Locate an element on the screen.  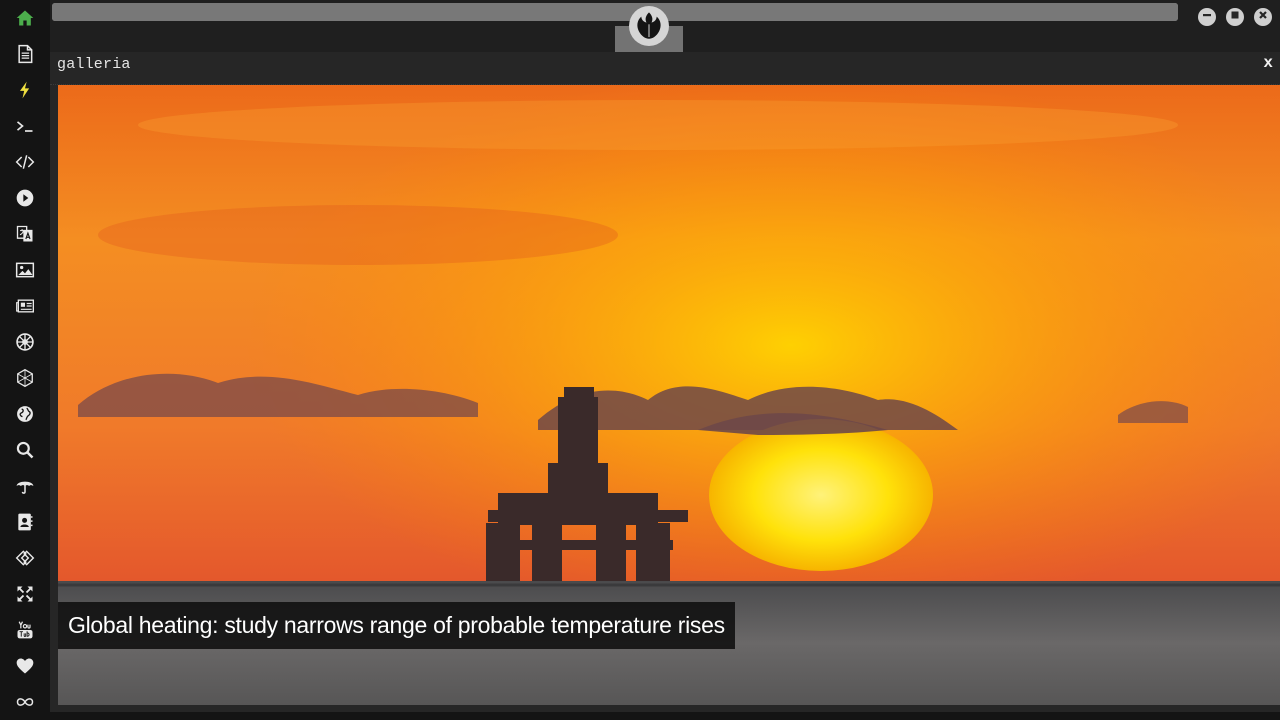
sidebar-item-search is located at coordinates (25, 450).